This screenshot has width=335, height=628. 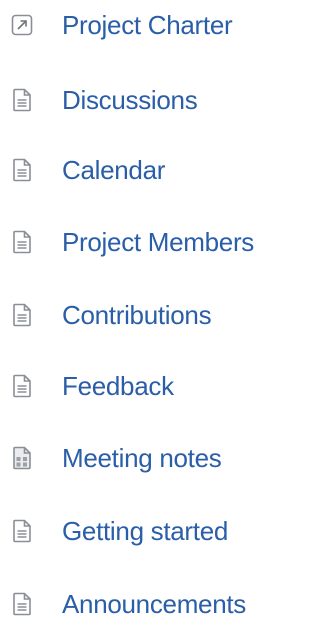 I want to click on page-link-project-members: Project Members, so click(x=167, y=242).